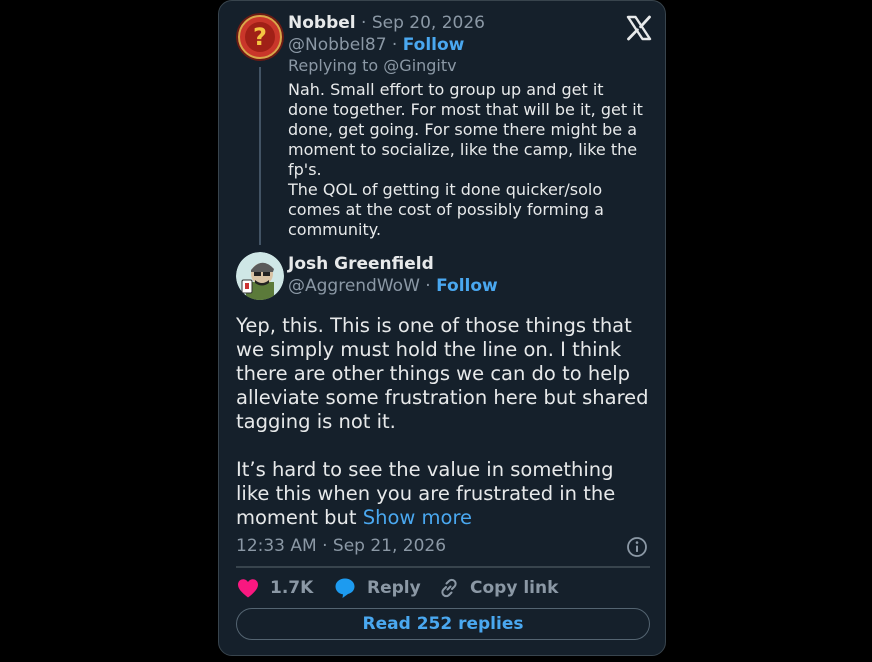 Image resolution: width=872 pixels, height=662 pixels. I want to click on quoted-header: Nobbel · Sep 20, 2026, so click(386, 23).